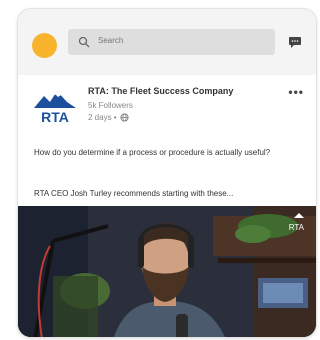 This screenshot has width=320, height=340. I want to click on search-input: Search, so click(171, 42).